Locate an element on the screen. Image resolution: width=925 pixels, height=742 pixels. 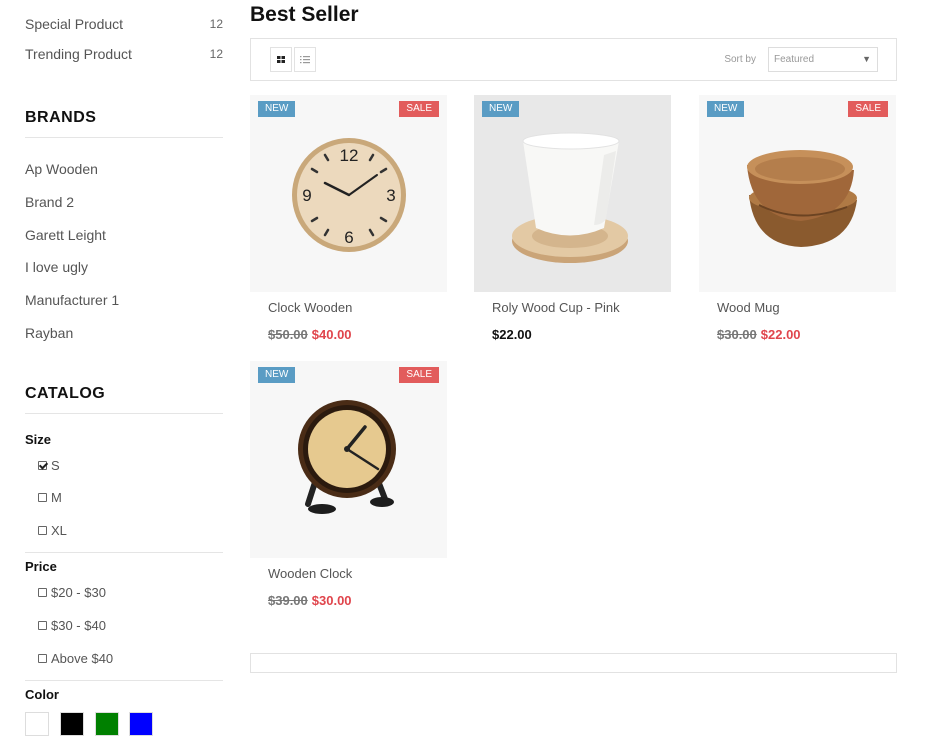
product-name: Wood Mug is located at coordinates (748, 307).